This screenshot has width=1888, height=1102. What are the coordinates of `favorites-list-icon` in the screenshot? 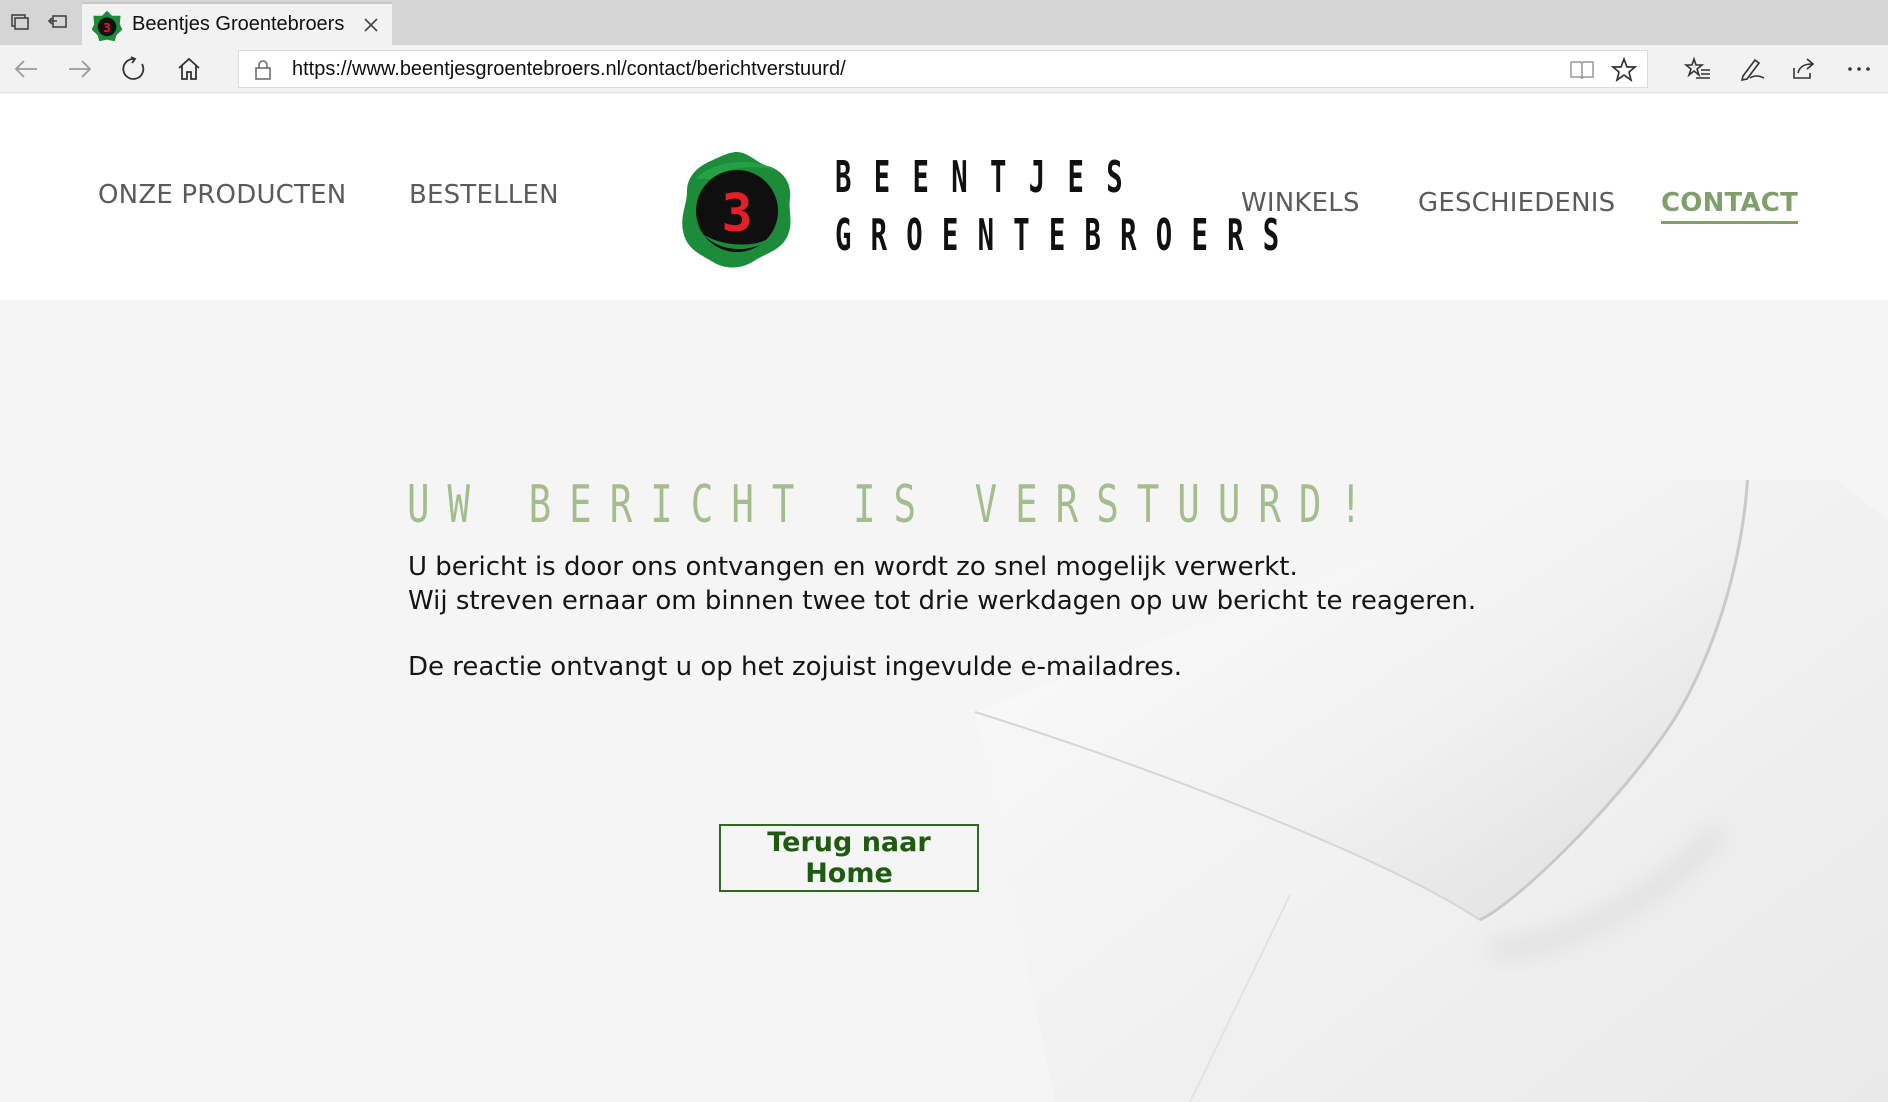 It's located at (1698, 69).